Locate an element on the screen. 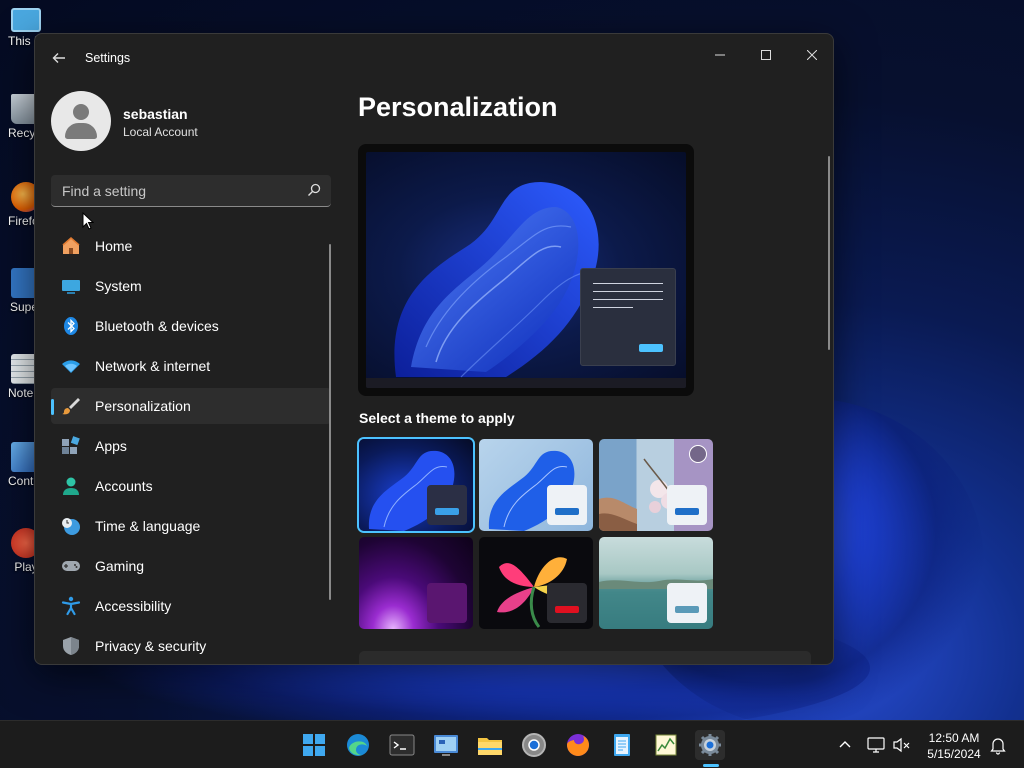 Image resolution: width=1024 pixels, height=768 pixels. close-icon is located at coordinates (812, 55).